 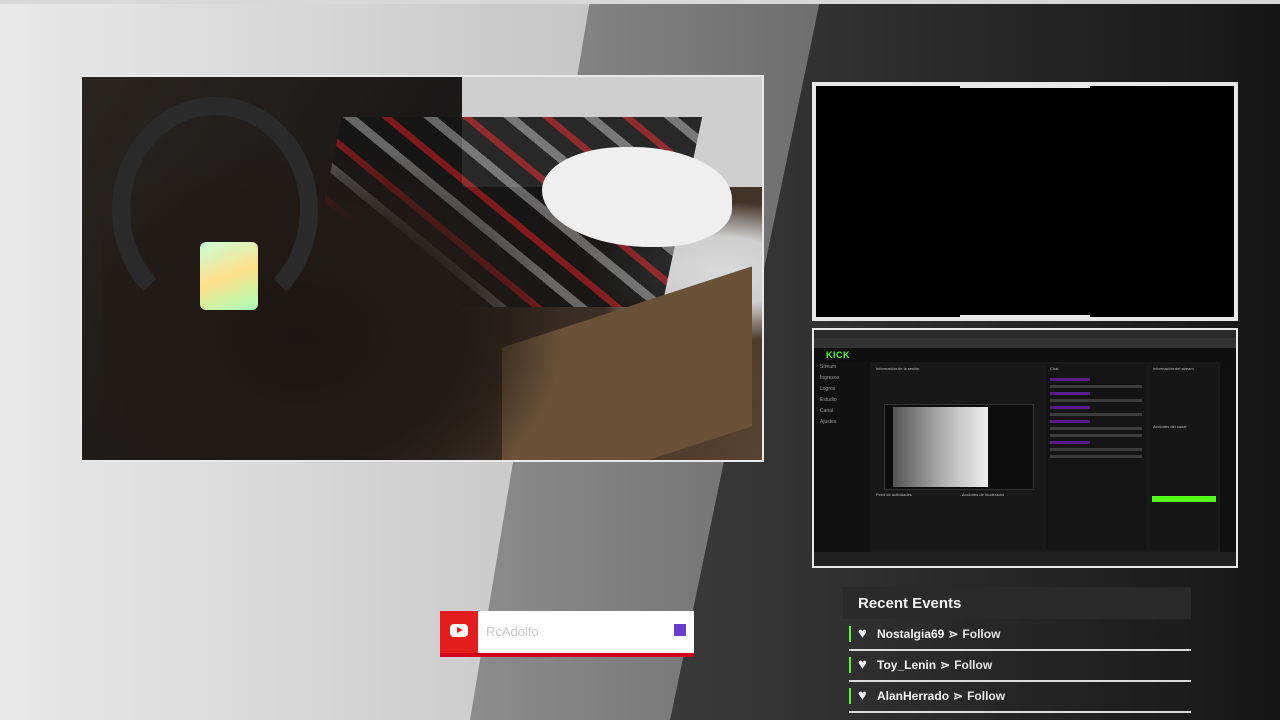 I want to click on kick-sidebar-item: Stream, so click(x=828, y=367).